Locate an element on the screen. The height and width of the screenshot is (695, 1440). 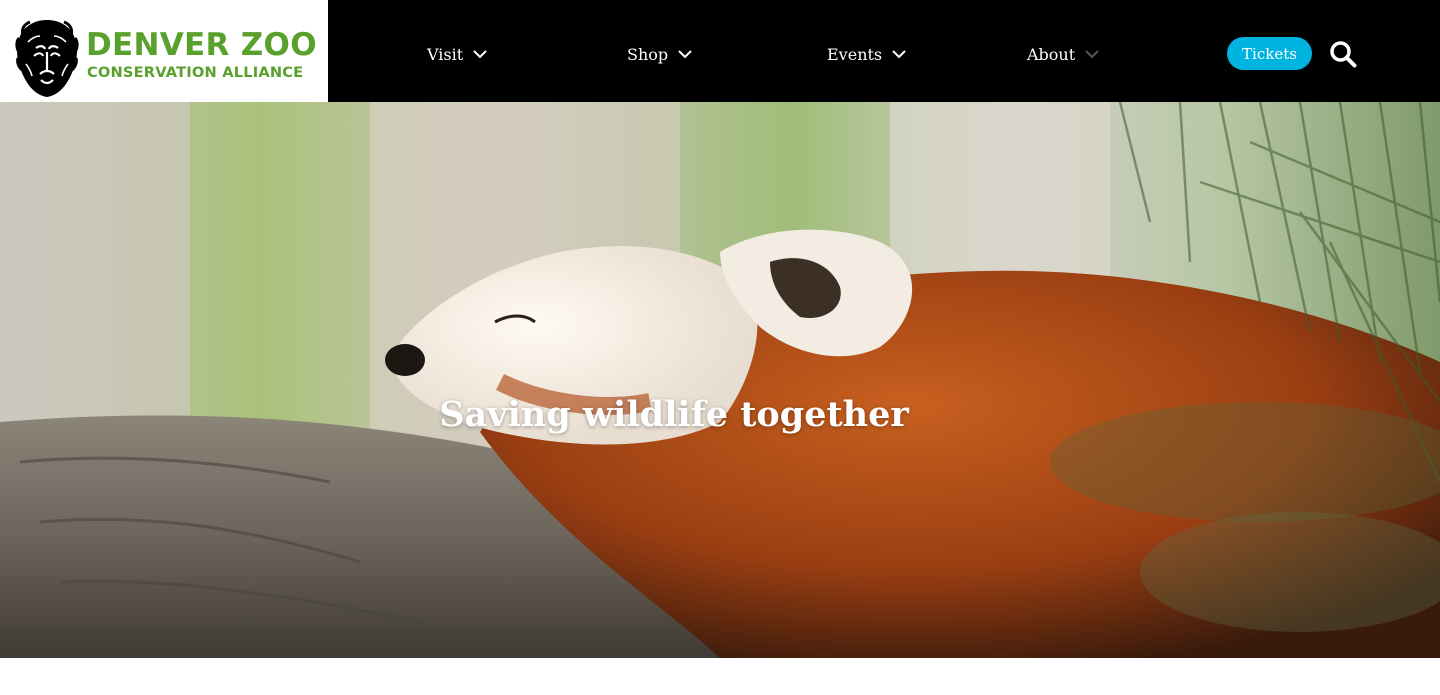
nav-item-visit: Visit is located at coordinates (457, 54).